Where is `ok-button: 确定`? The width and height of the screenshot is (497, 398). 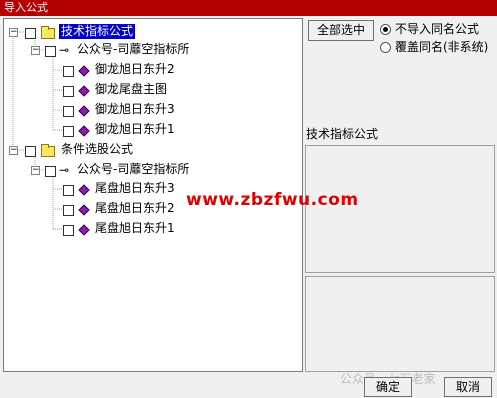 ok-button: 确定 is located at coordinates (388, 387).